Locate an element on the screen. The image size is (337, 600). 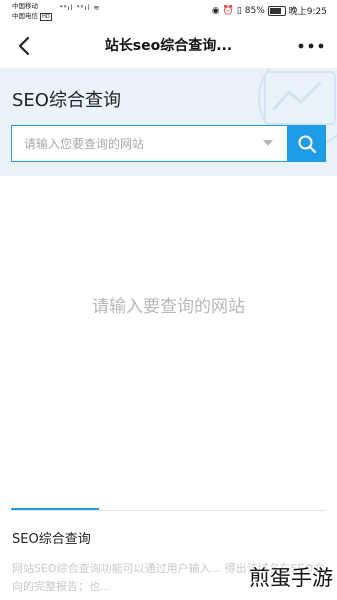
chevron-left-icon is located at coordinates (24, 46).